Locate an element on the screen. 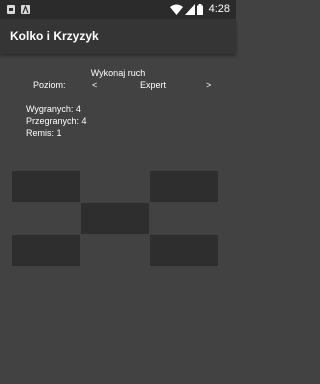  status-time: 4:28 is located at coordinates (219, 9).